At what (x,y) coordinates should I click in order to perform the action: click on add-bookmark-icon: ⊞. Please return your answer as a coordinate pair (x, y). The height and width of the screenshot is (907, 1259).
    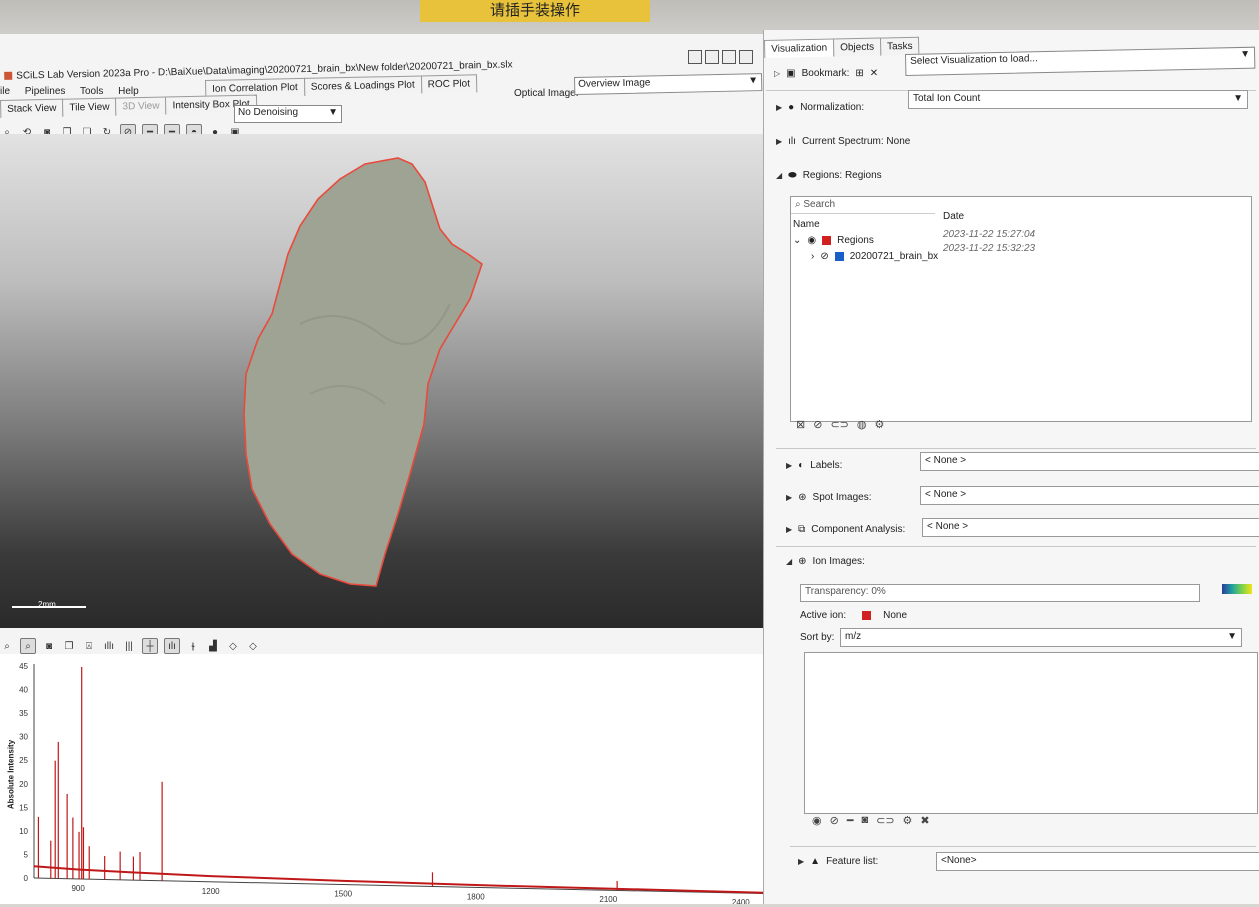
    Looking at the image, I should click on (859, 73).